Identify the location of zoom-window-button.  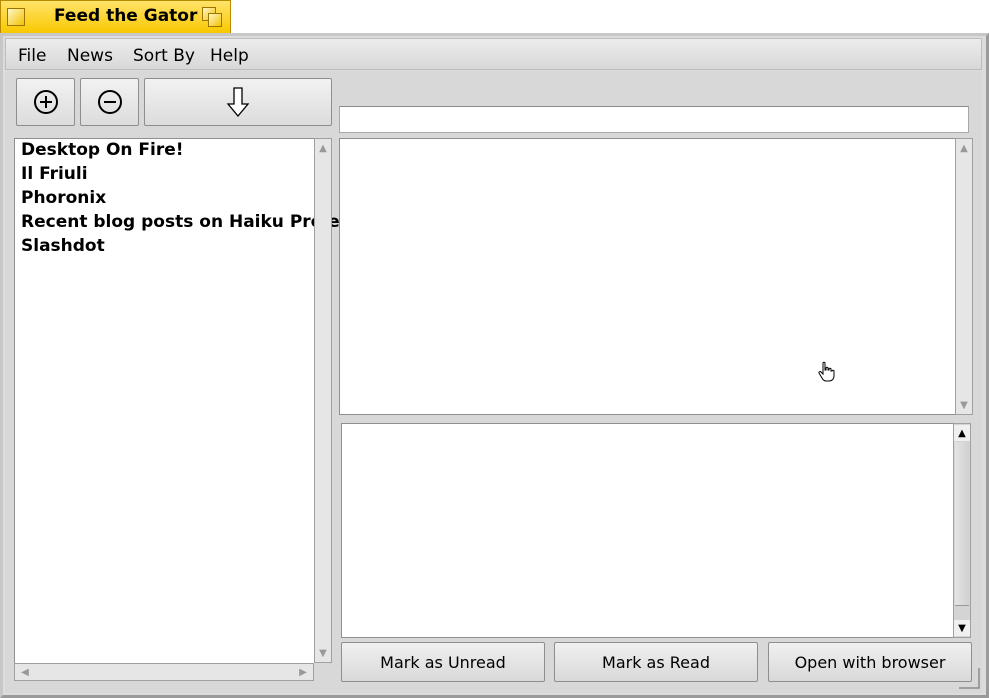
(213, 17).